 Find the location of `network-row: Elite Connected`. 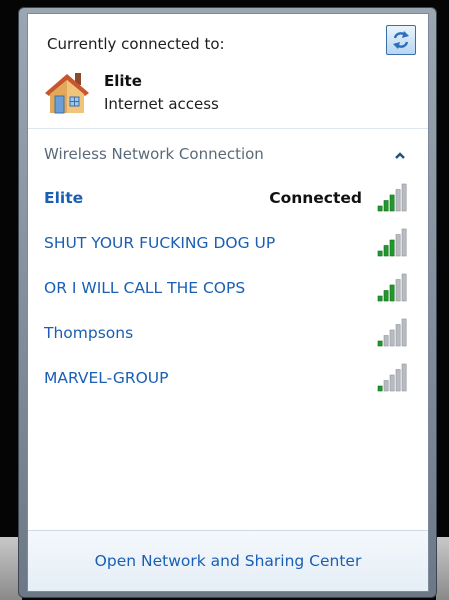

network-row: Elite Connected is located at coordinates (228, 199).